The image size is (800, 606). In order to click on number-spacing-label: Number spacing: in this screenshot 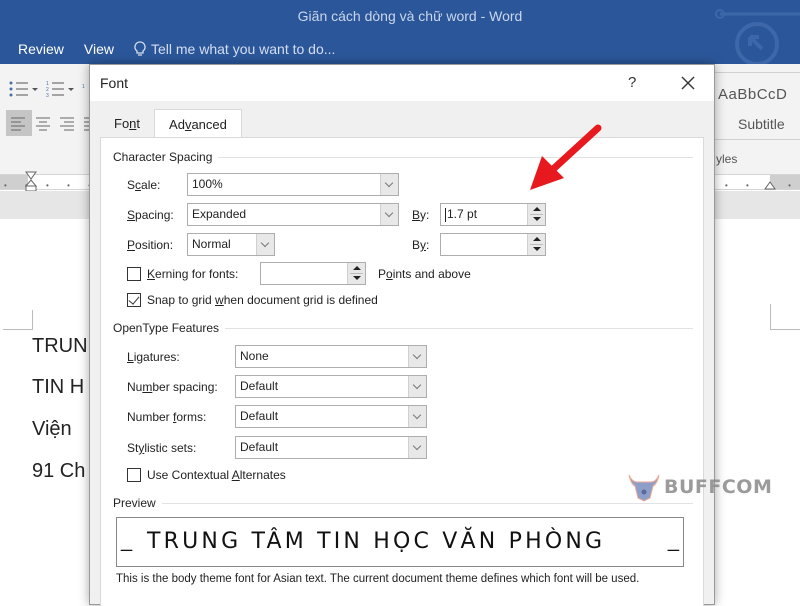, I will do `click(172, 387)`.